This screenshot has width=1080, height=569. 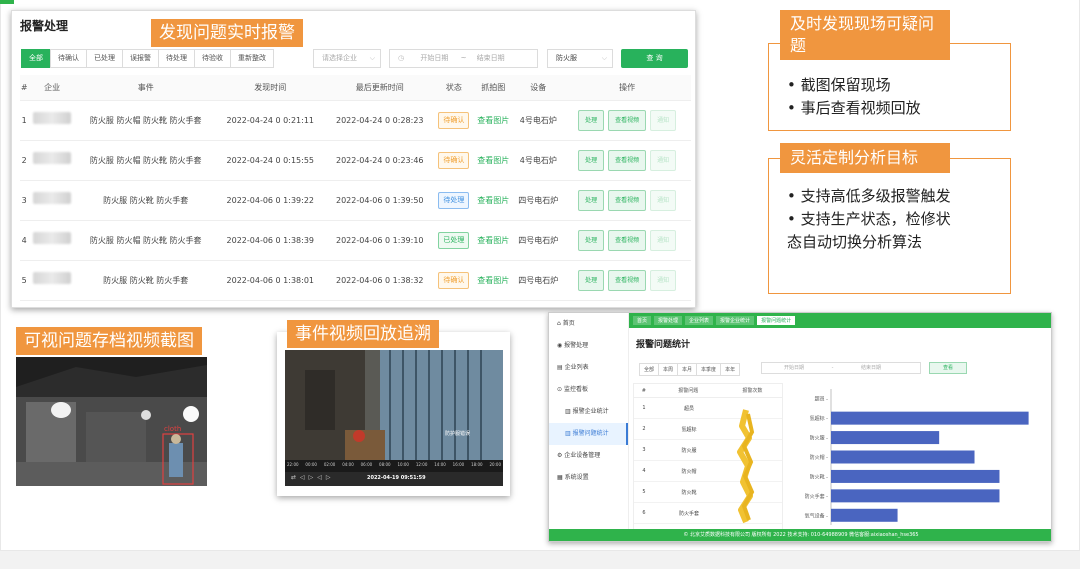 I want to click on bullet-item: • 事后查看视频回放, so click(x=854, y=108).